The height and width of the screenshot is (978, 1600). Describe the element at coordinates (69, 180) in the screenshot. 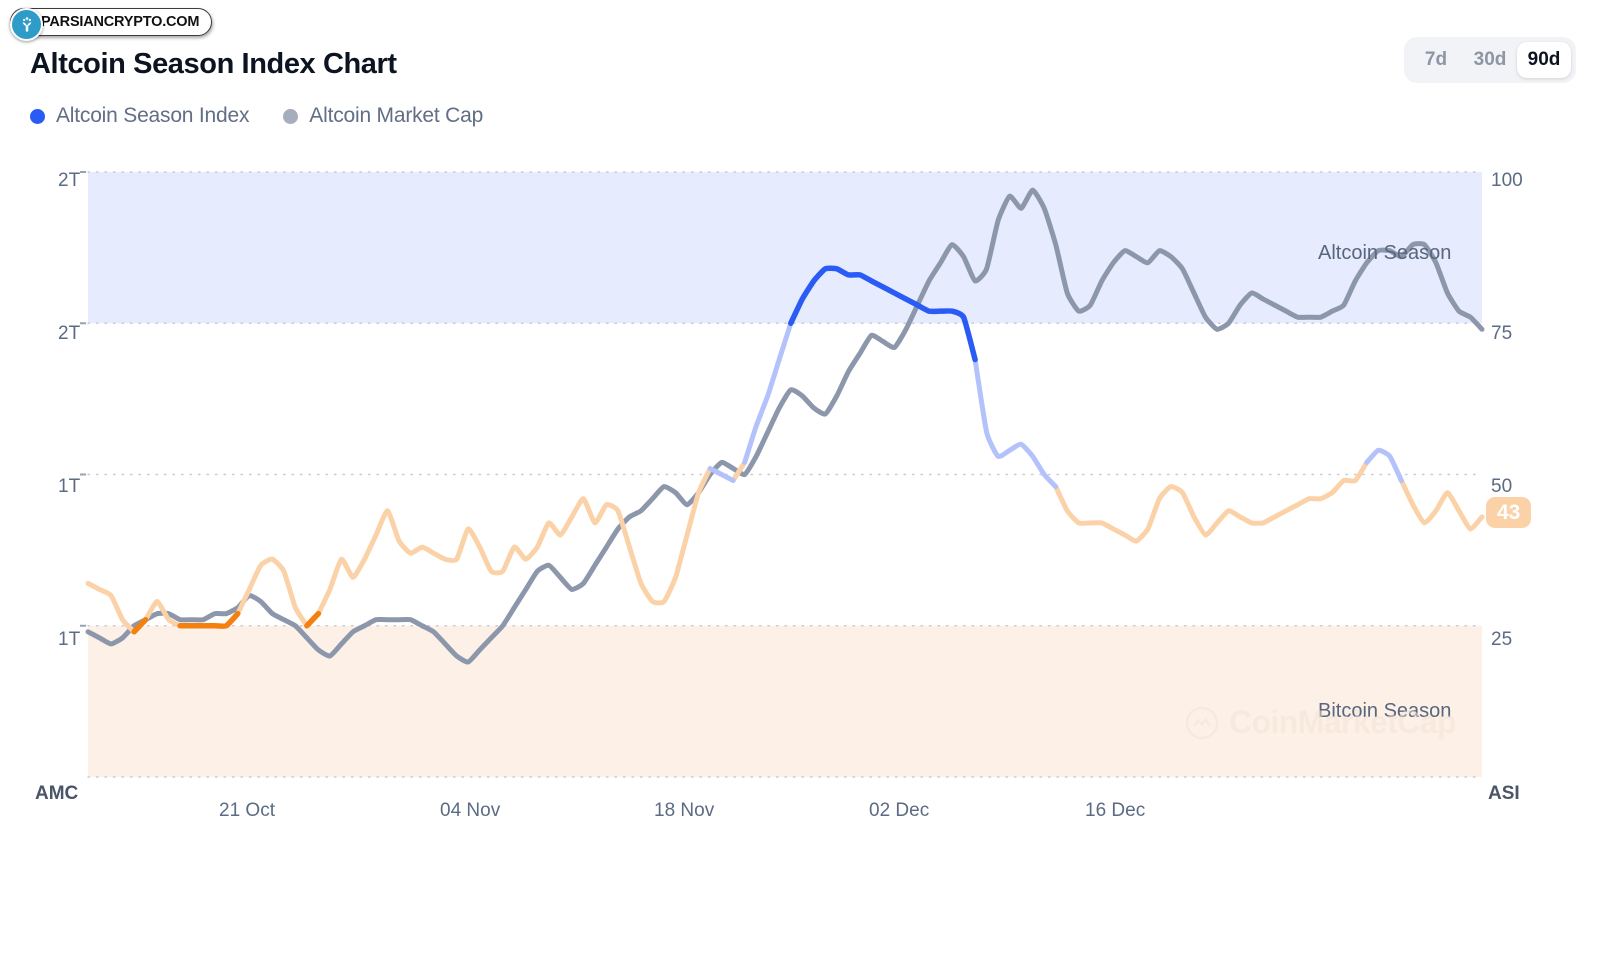

I see `left-axis-tick-0: 2T` at that location.